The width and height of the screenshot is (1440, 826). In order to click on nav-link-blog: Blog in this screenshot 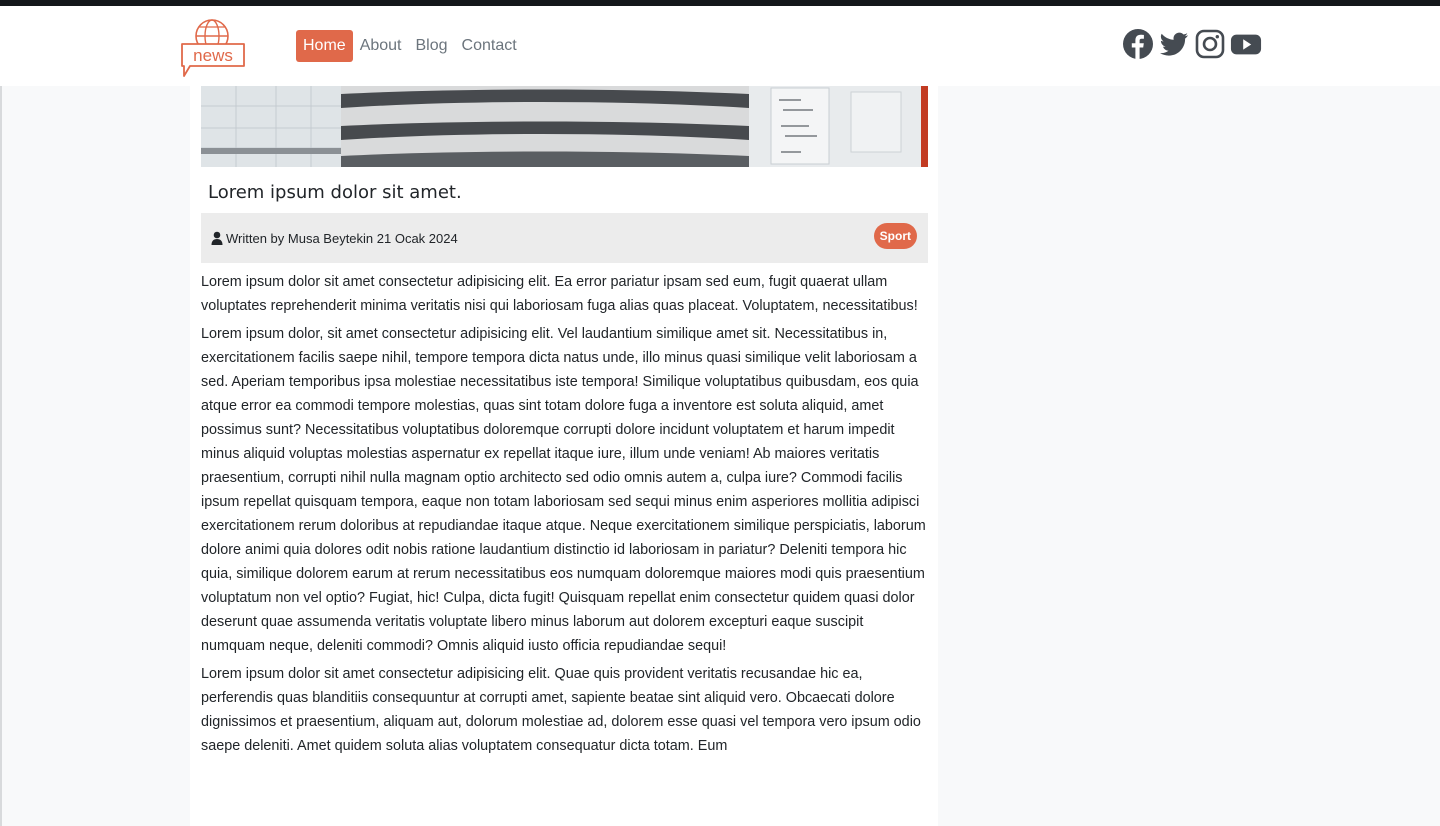, I will do `click(432, 46)`.